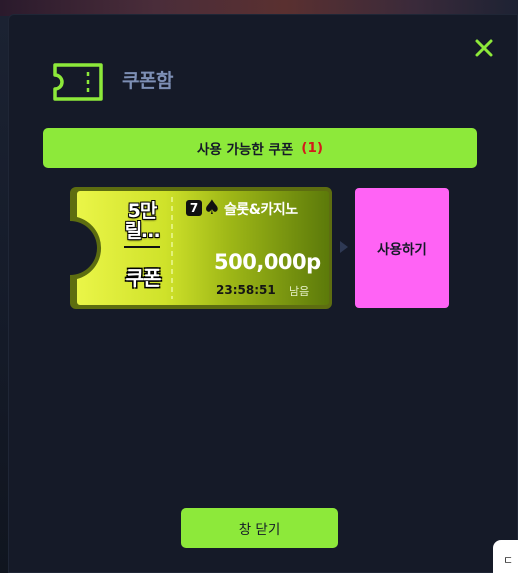 The height and width of the screenshot is (573, 518). What do you see at coordinates (212, 207) in the screenshot?
I see `spade-icon: ♠` at bounding box center [212, 207].